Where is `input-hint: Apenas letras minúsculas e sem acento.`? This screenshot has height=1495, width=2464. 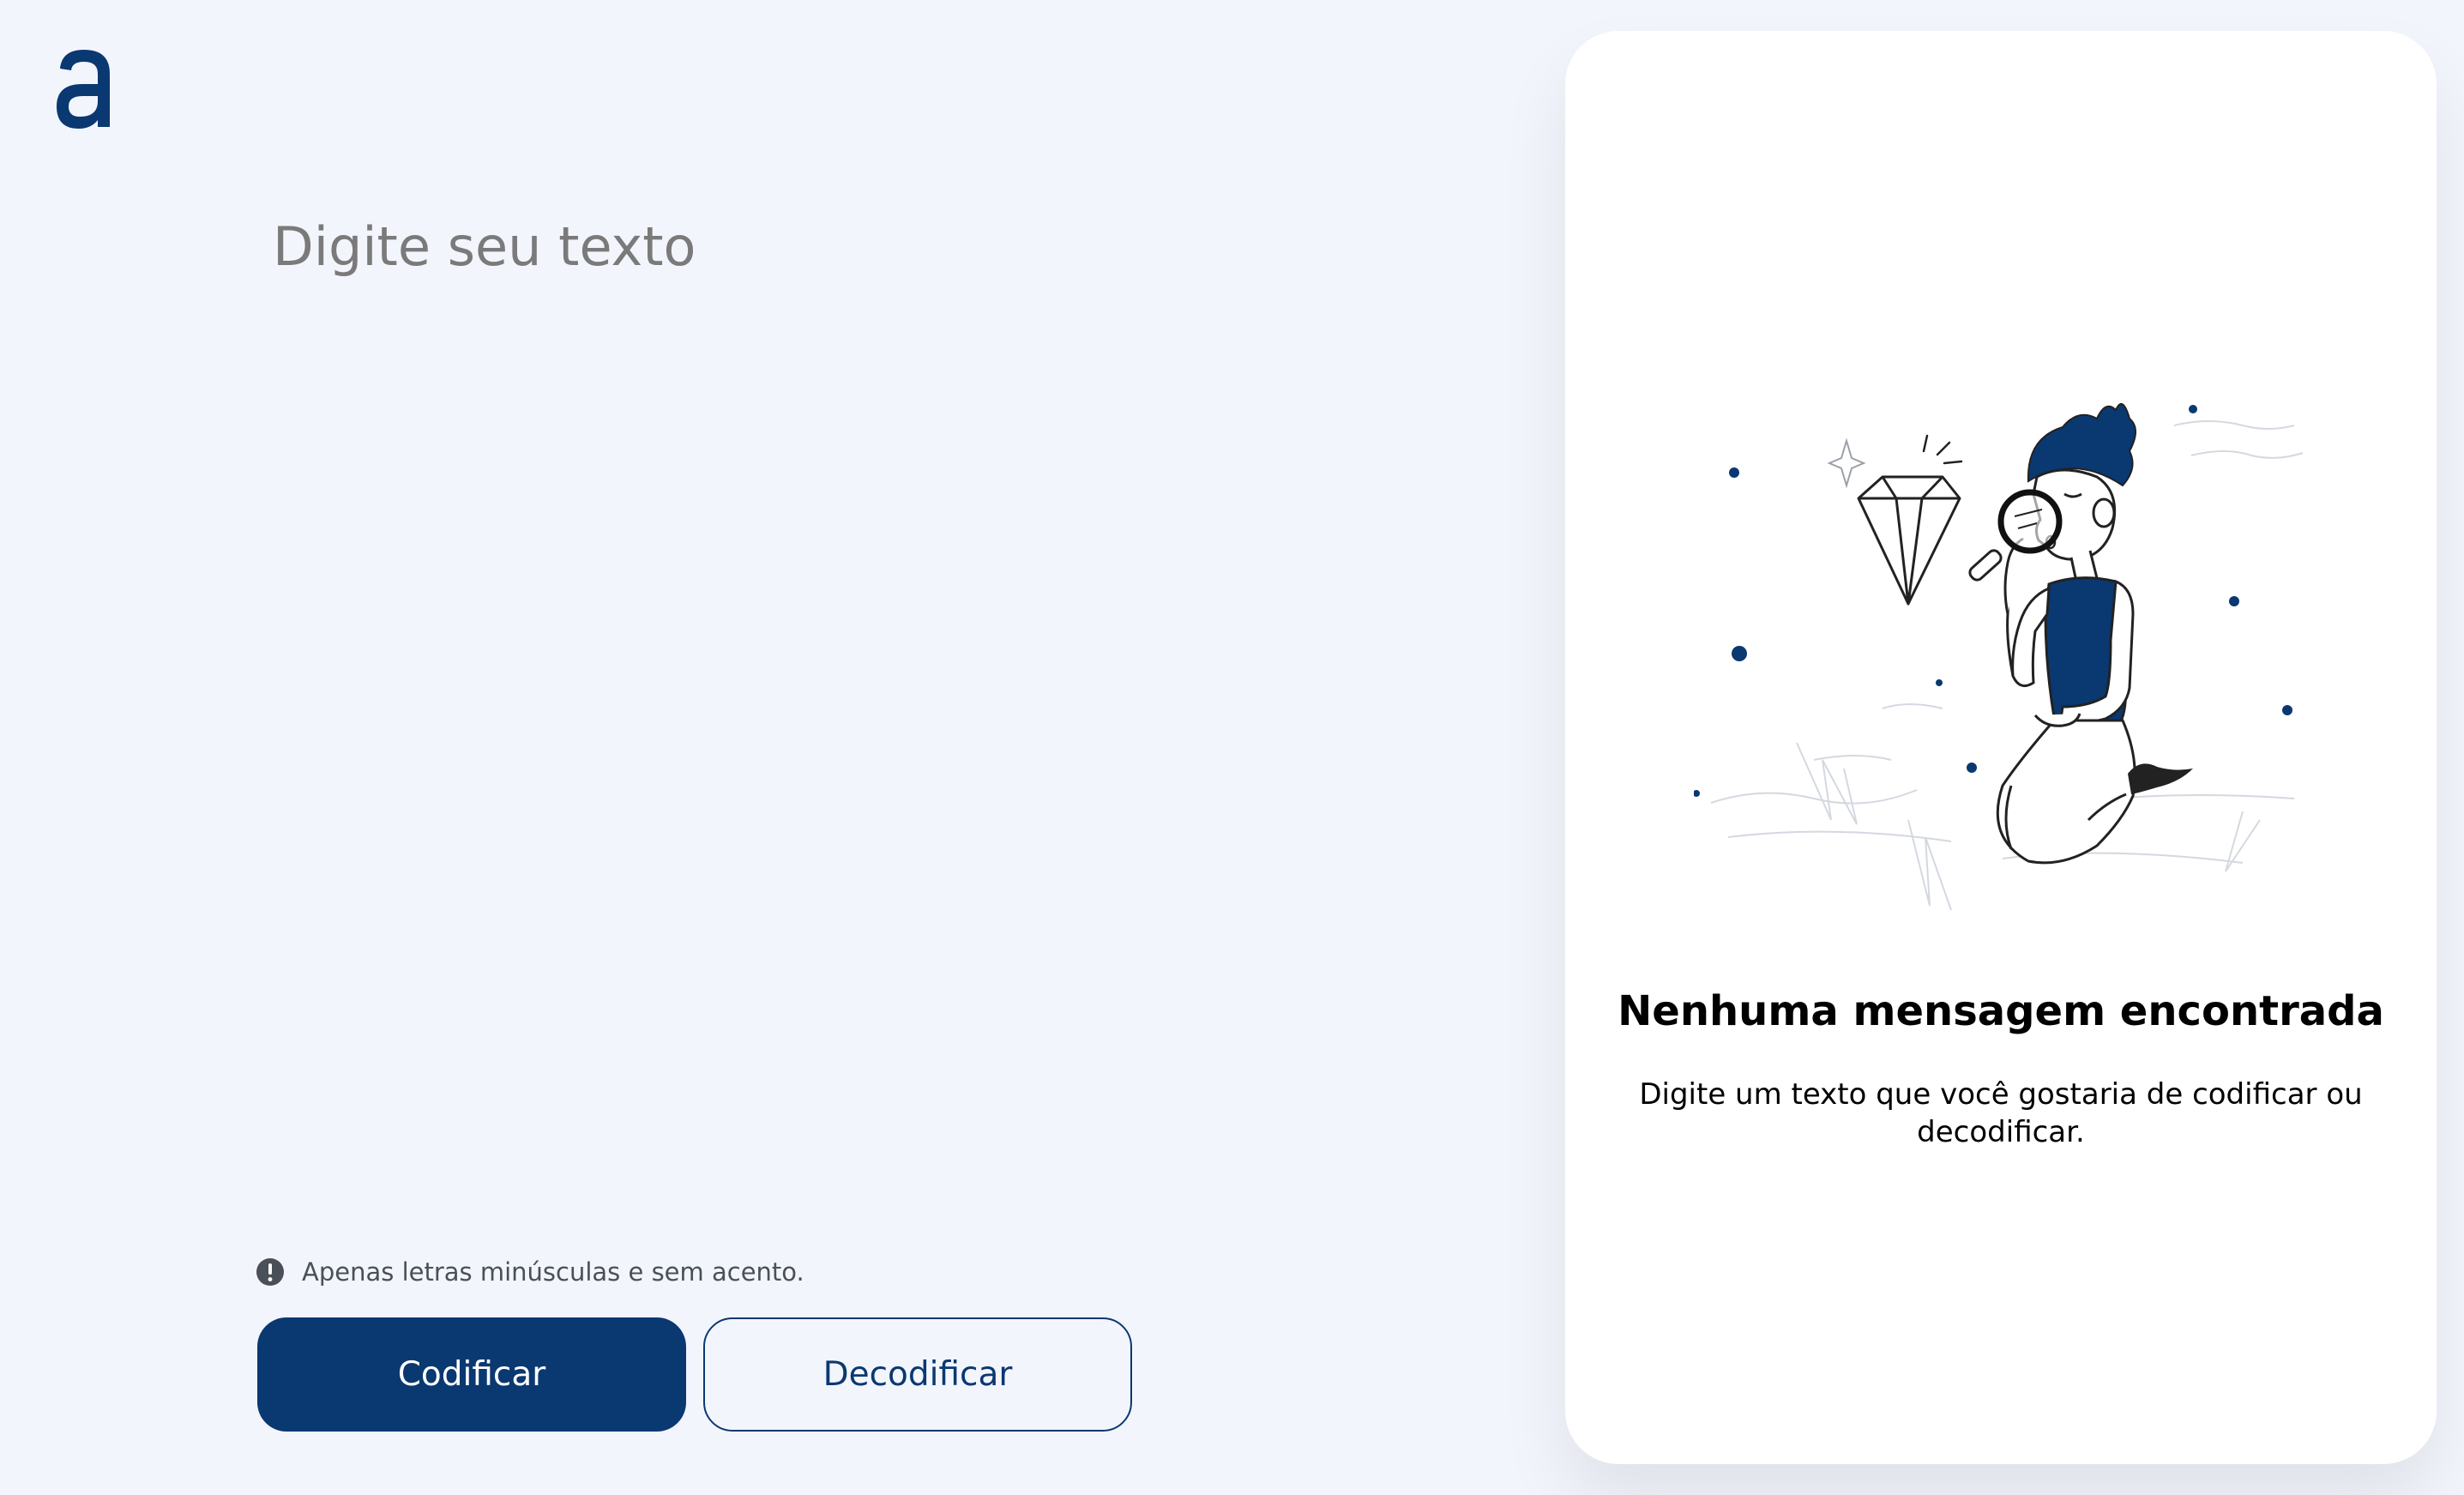
input-hint: Apenas letras minúsculas e sem acento. is located at coordinates (530, 1272).